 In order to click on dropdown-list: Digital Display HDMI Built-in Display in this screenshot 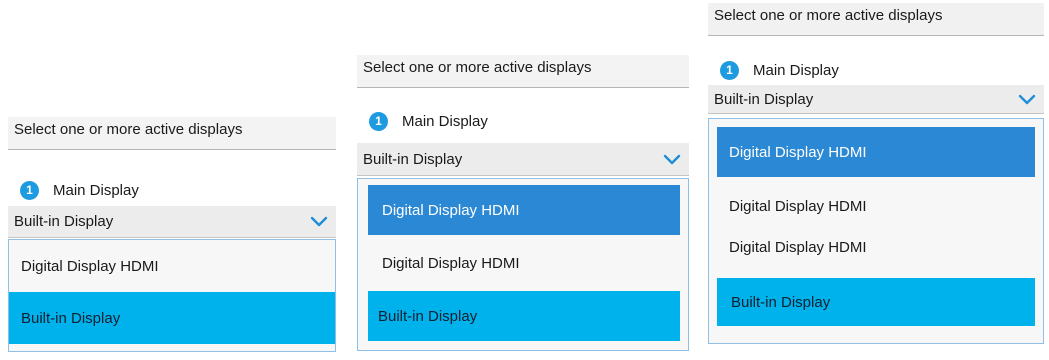, I will do `click(172, 295)`.